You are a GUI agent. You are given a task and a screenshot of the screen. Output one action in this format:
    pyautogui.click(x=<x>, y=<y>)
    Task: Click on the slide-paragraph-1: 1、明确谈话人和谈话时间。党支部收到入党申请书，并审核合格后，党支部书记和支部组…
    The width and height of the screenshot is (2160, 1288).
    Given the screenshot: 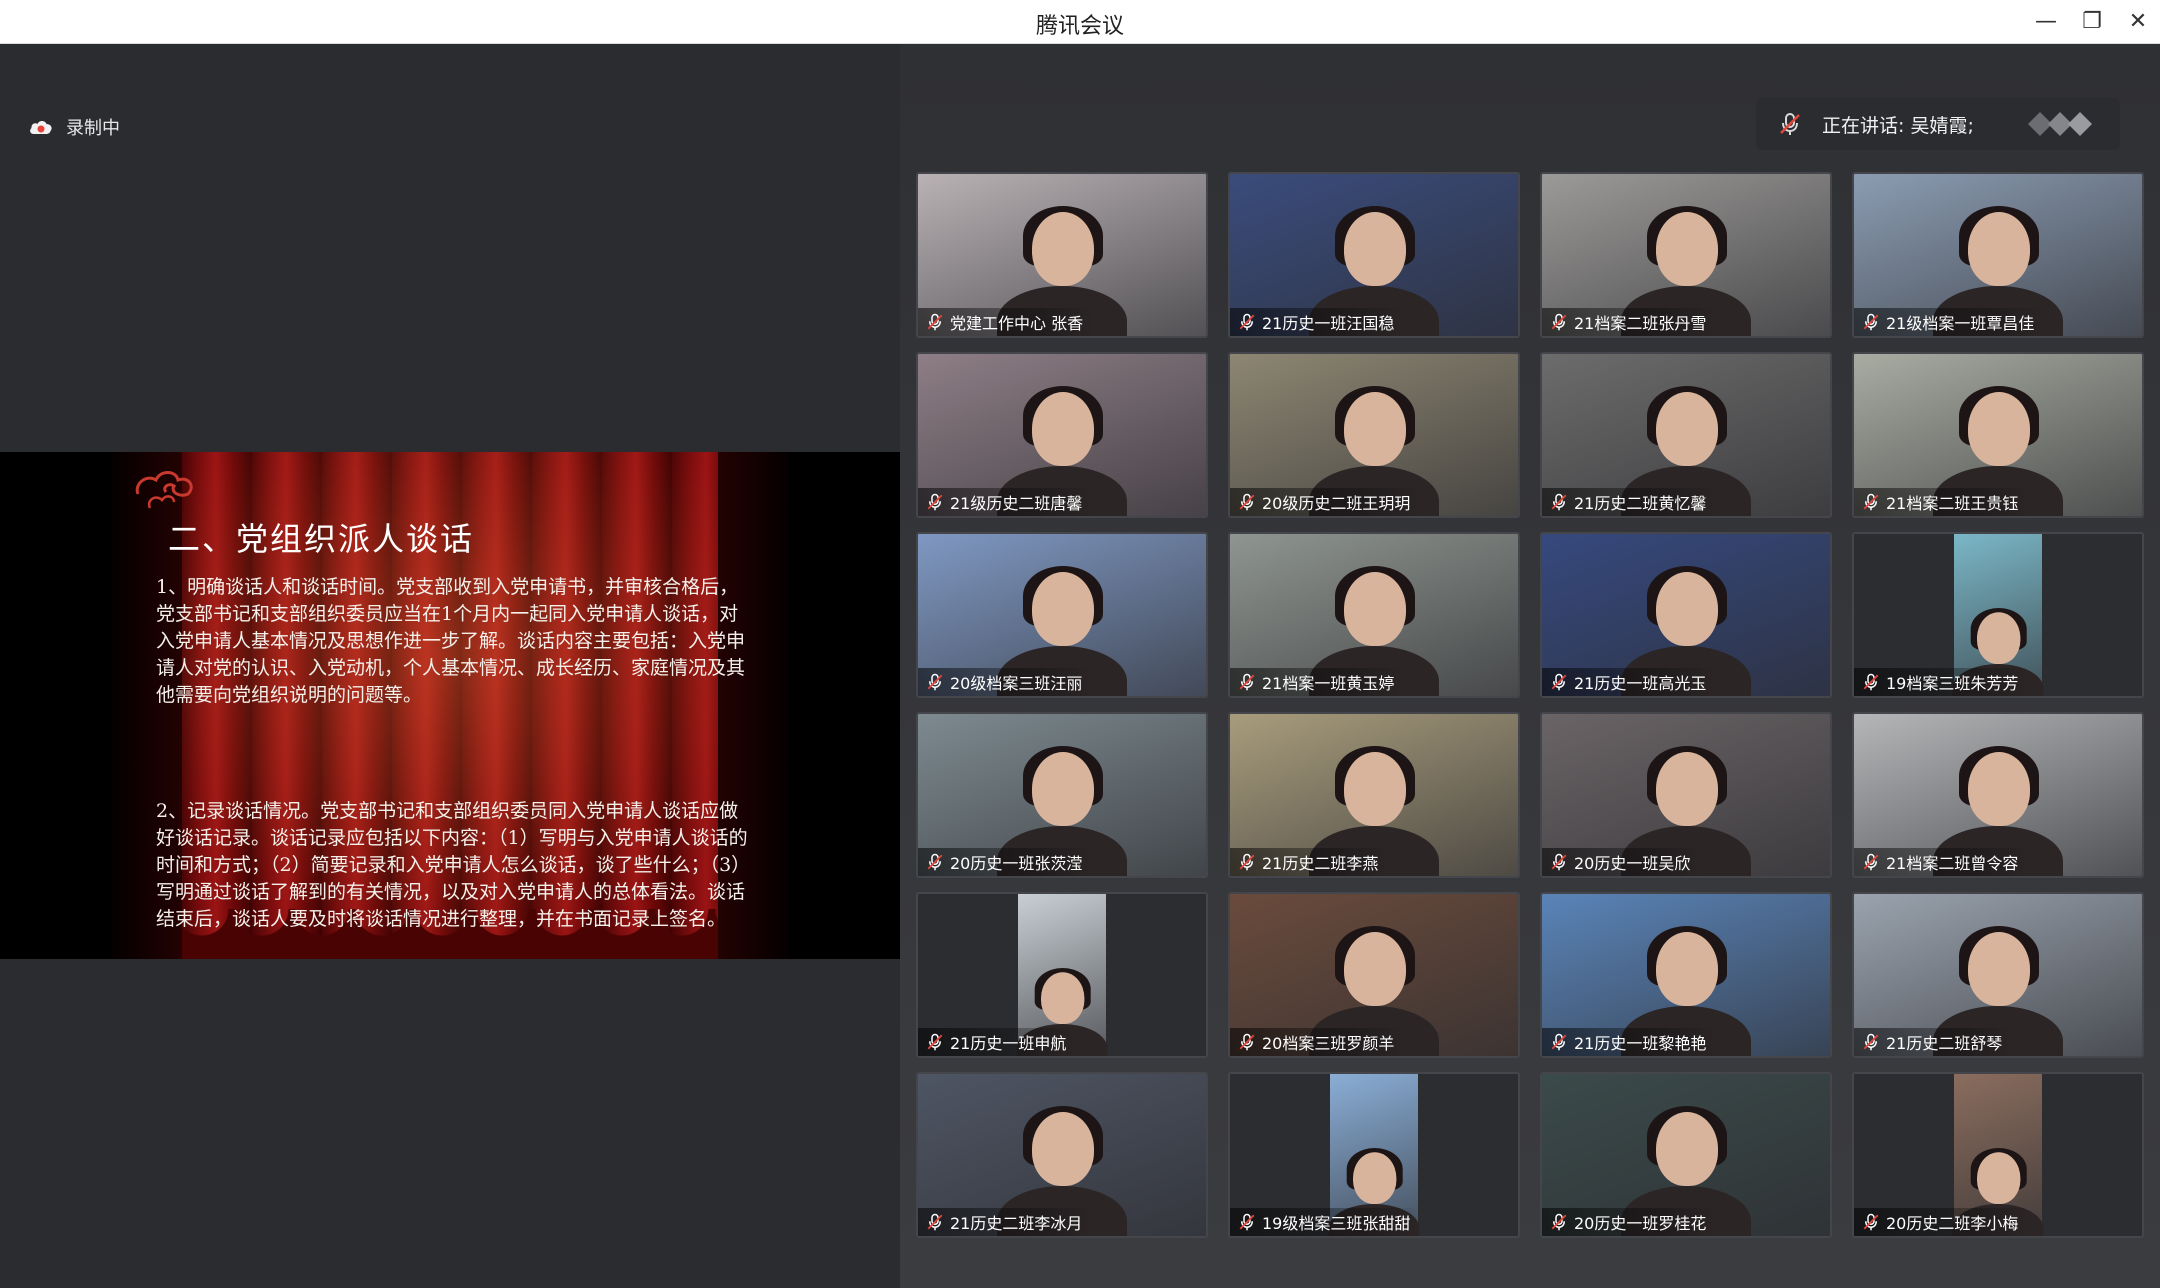 What is the action you would take?
    pyautogui.click(x=451, y=641)
    